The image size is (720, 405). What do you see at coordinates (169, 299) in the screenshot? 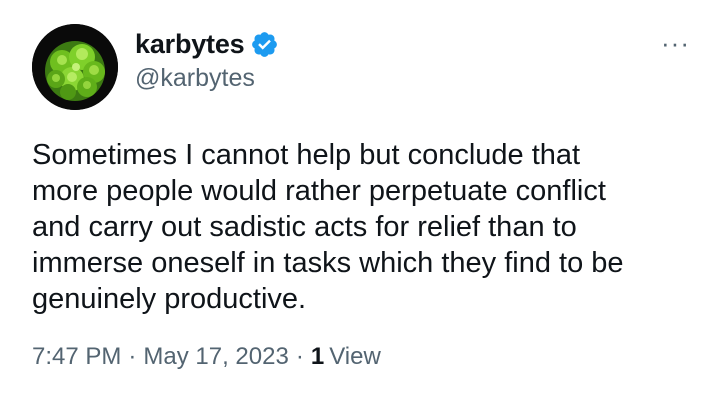
I see `tweet-text-line: genuinely productive.` at bounding box center [169, 299].